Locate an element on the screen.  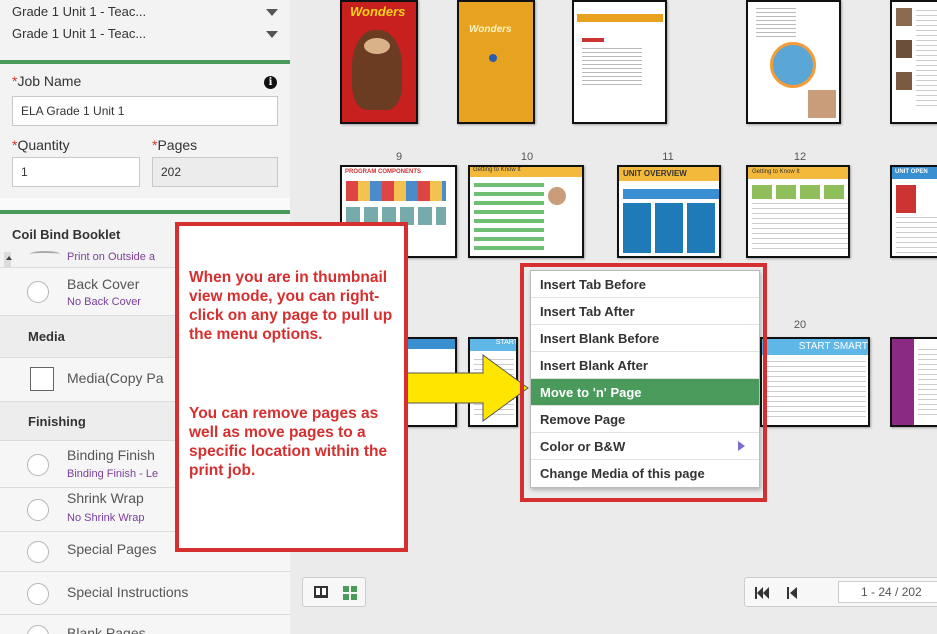
menu-item-insert-blank-after: Insert Blank After is located at coordinates (645, 365).